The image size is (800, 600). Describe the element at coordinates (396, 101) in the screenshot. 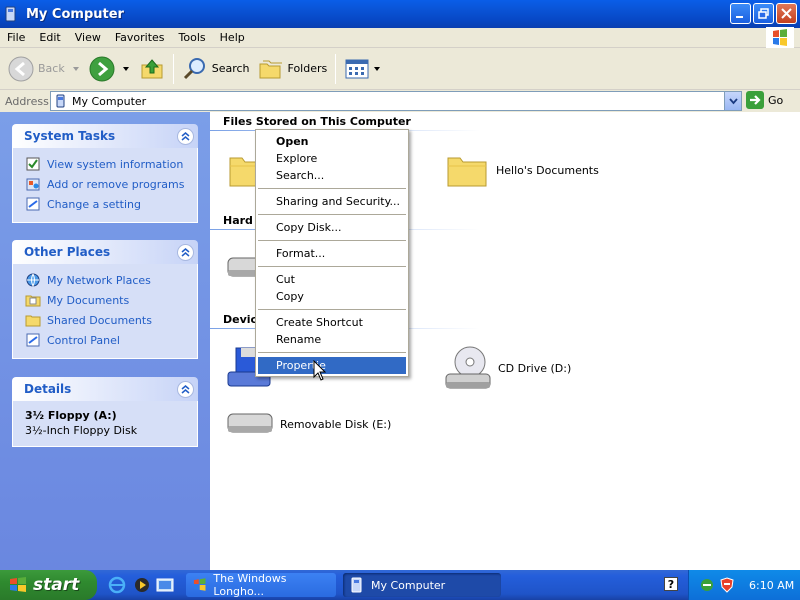

I see `address-input: My Computer` at that location.